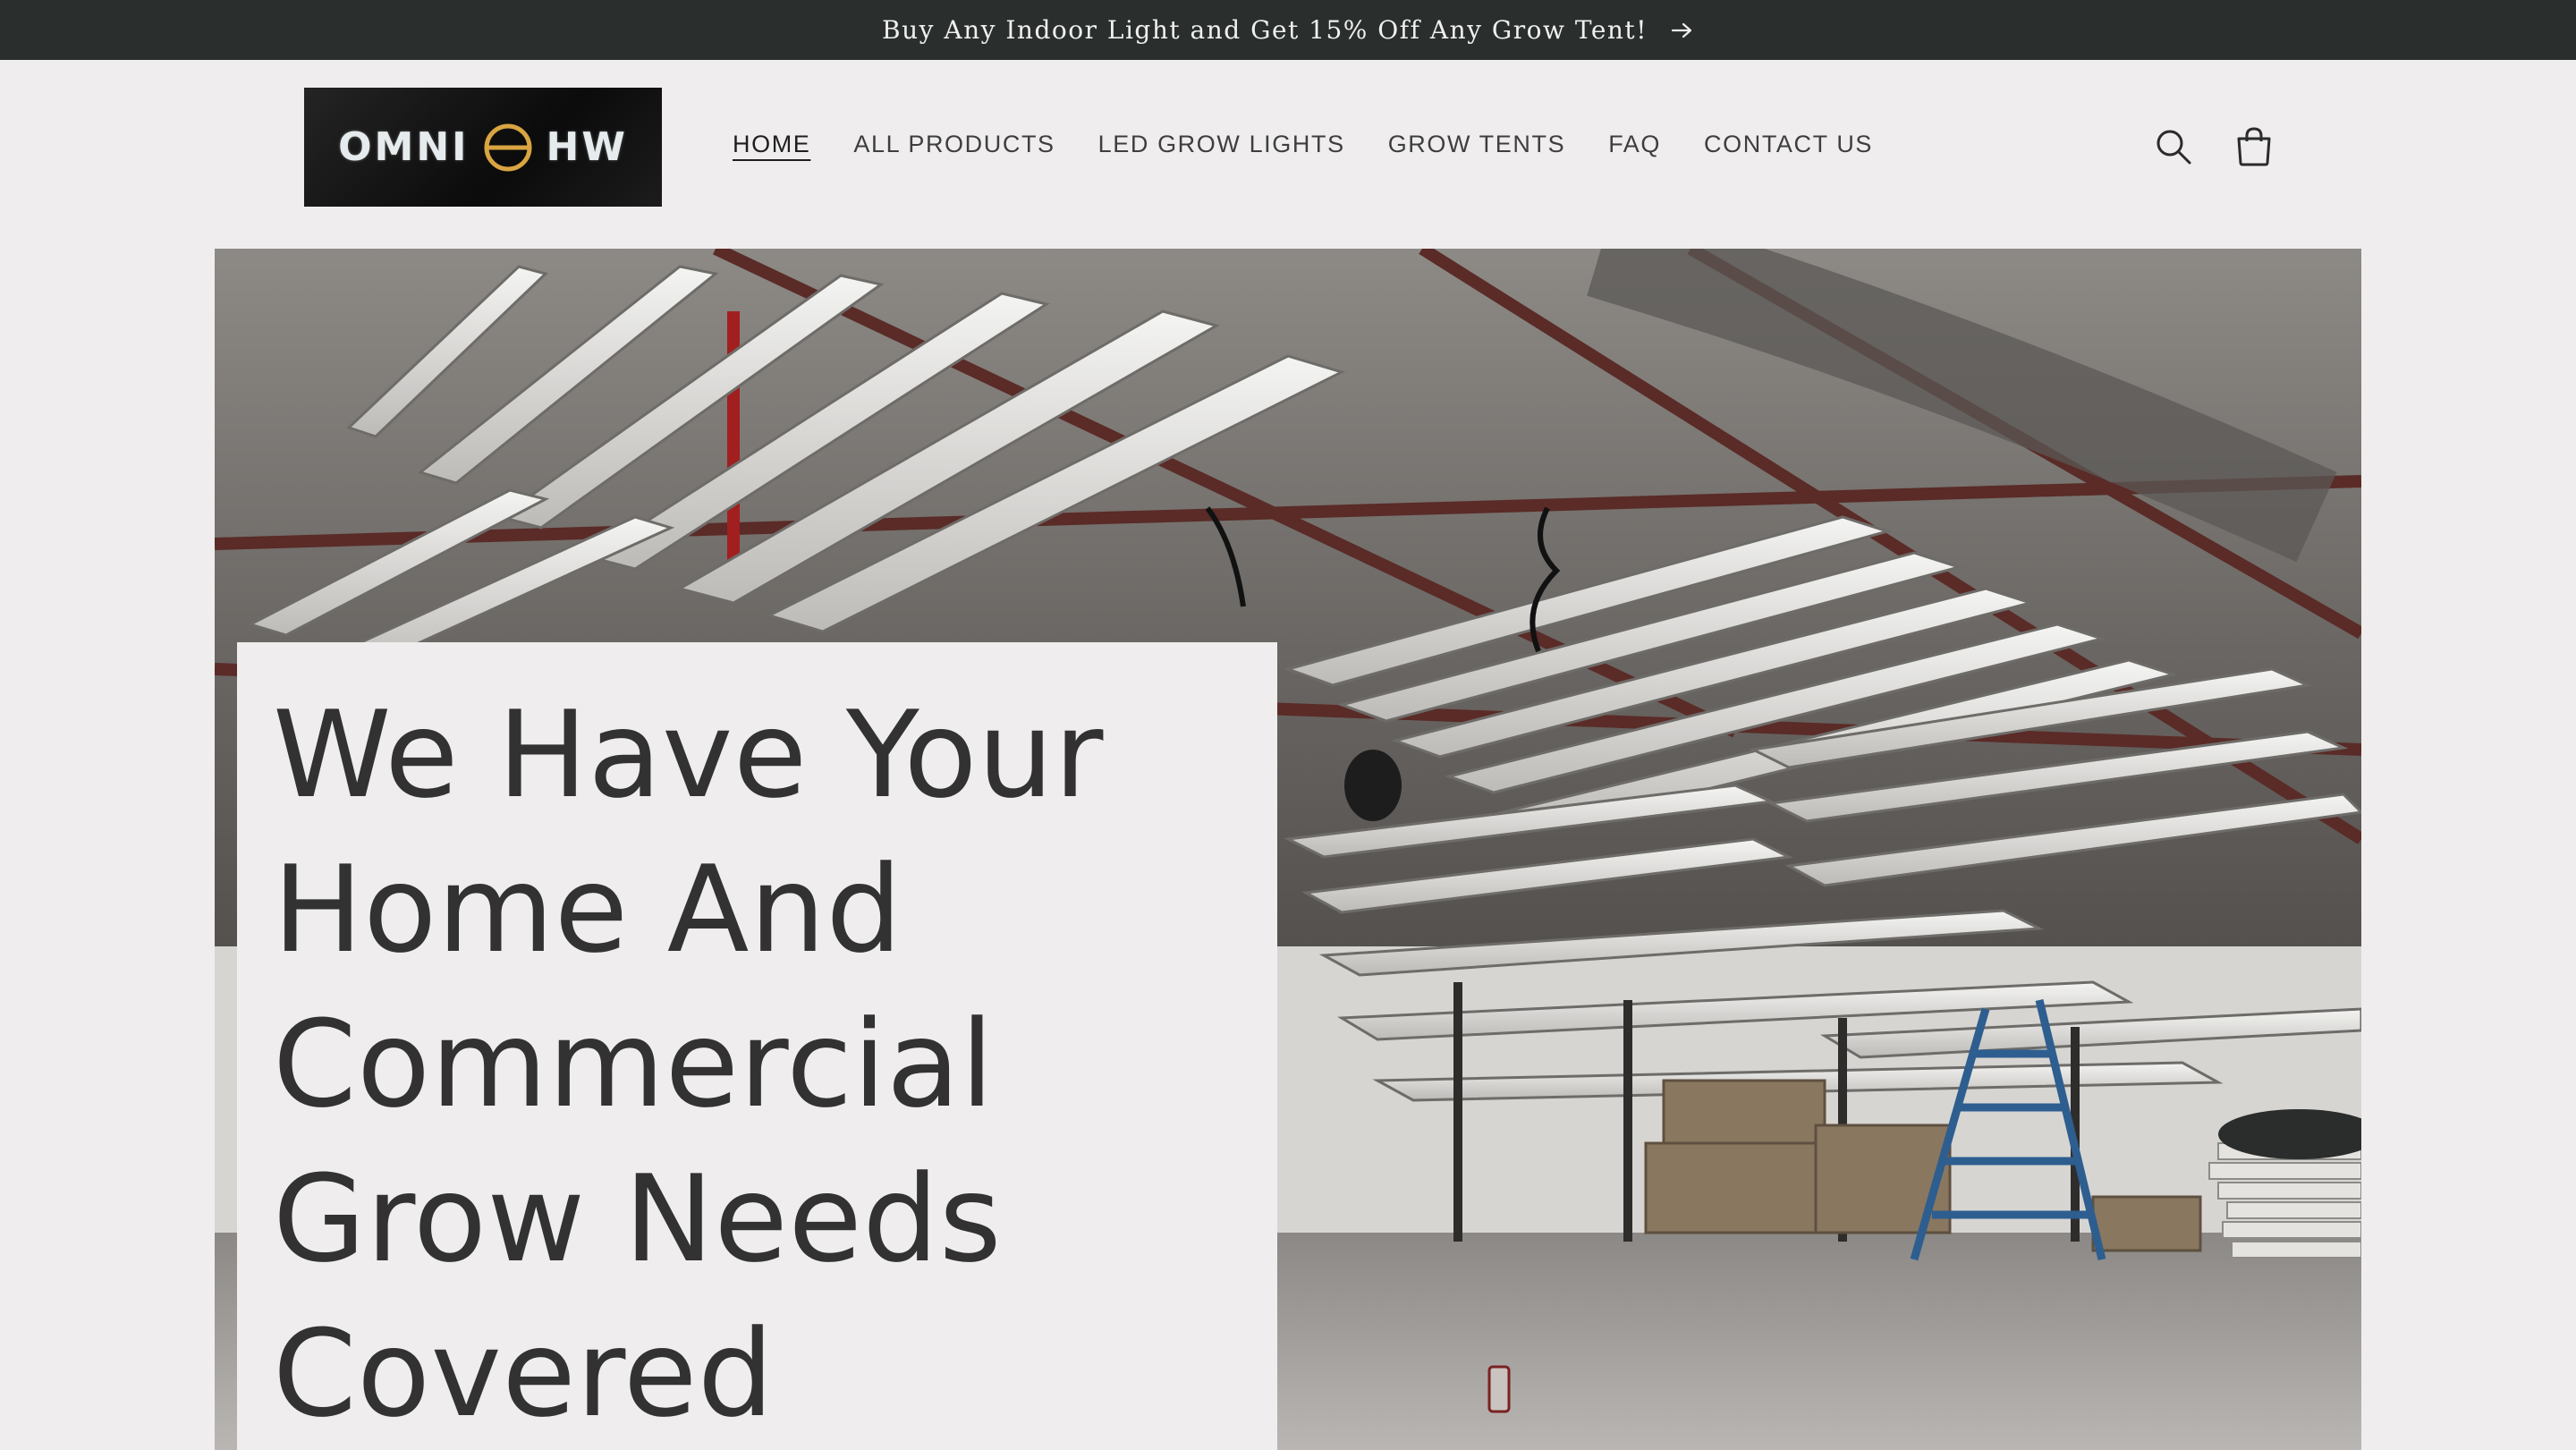 This screenshot has height=1450, width=2576. Describe the element at coordinates (1681, 30) in the screenshot. I see `arrow-right-icon` at that location.